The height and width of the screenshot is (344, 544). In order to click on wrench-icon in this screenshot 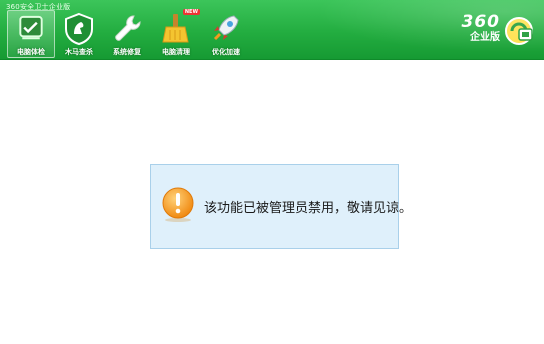, I will do `click(128, 28)`.